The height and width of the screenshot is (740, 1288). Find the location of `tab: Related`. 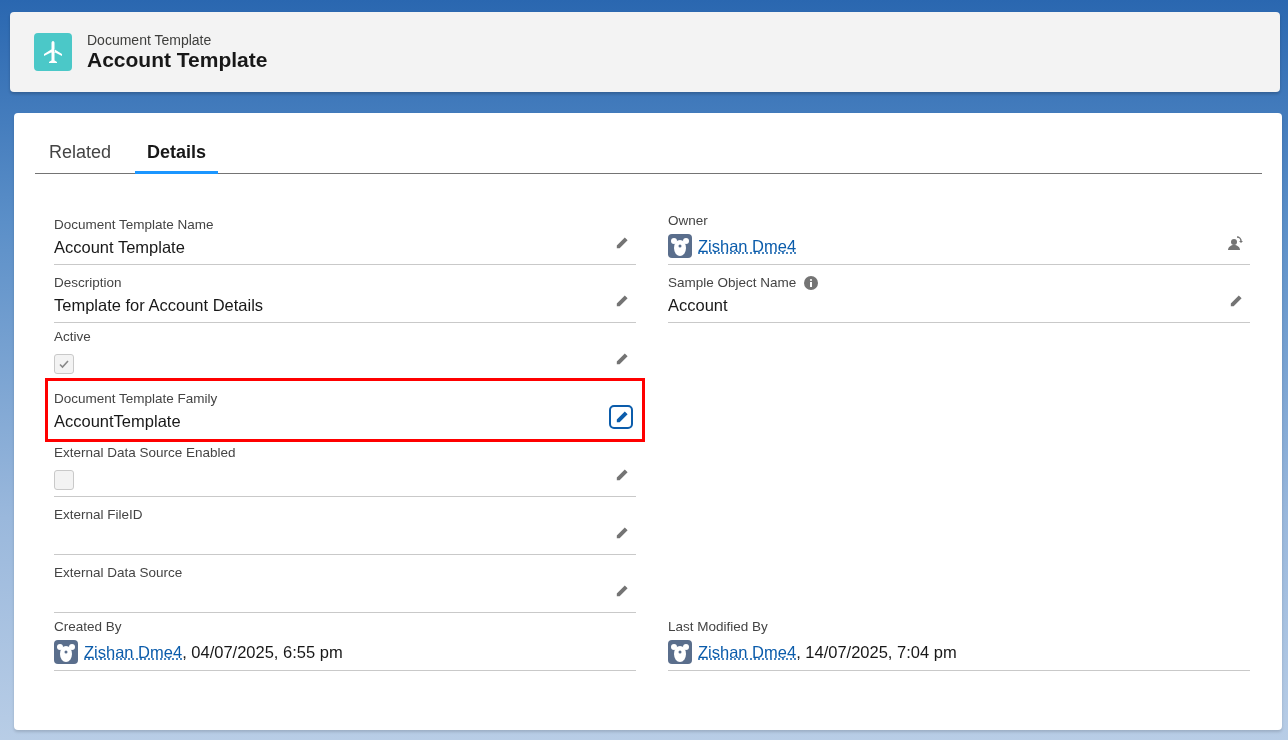

tab: Related is located at coordinates (80, 153).